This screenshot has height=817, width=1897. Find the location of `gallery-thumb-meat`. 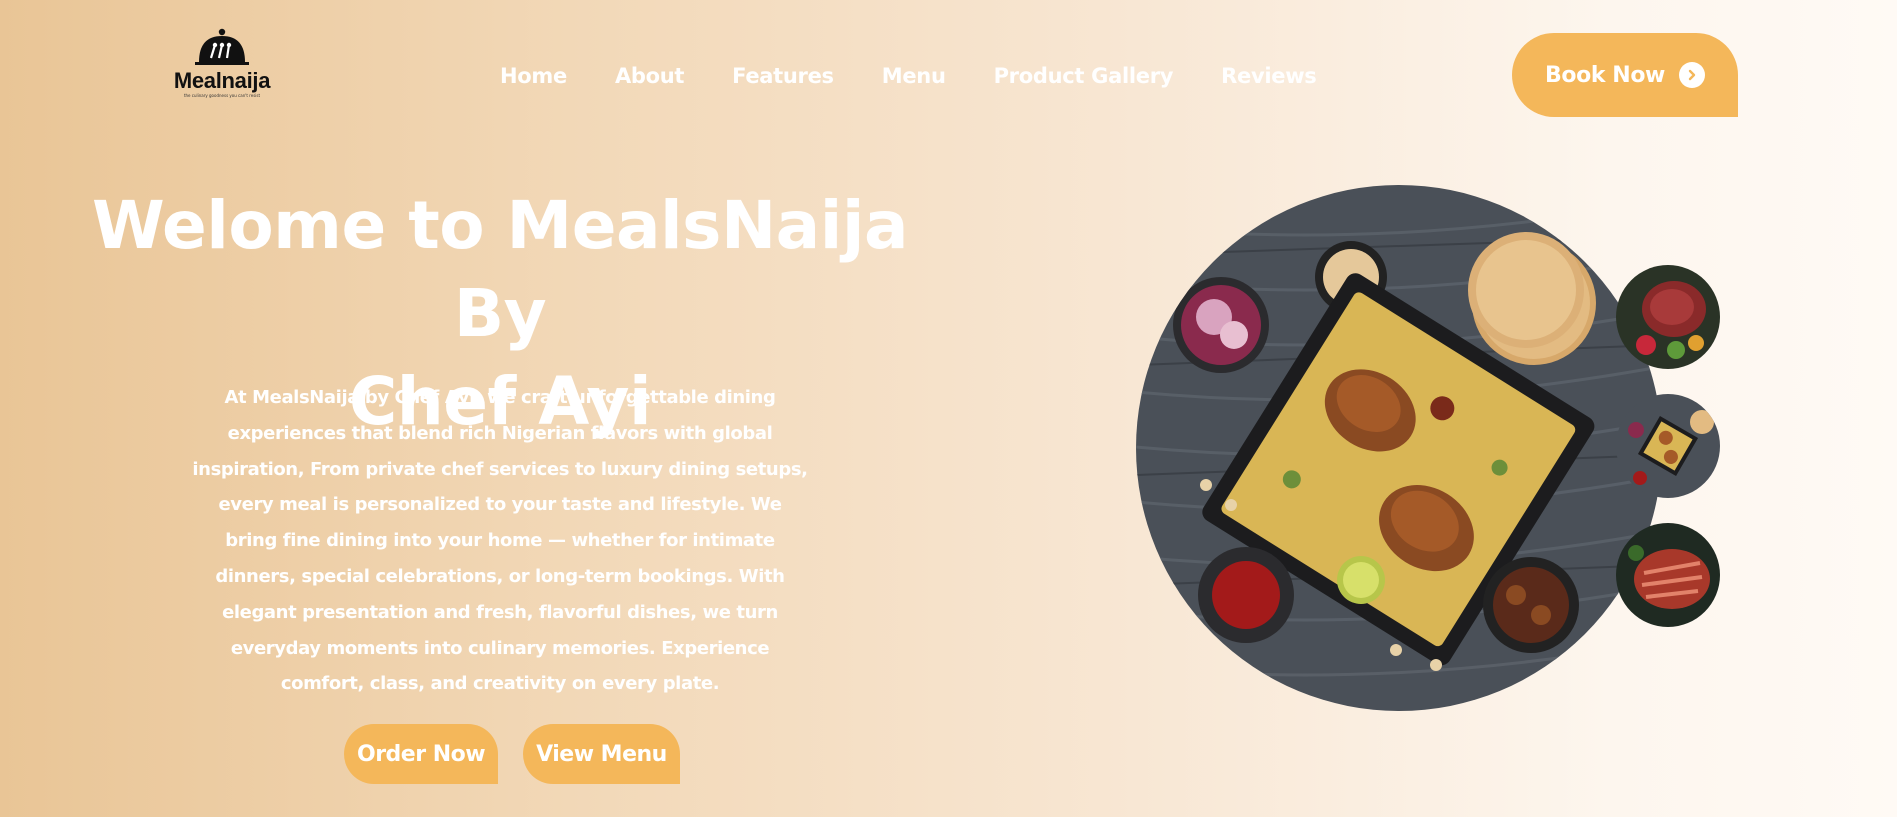

gallery-thumb-meat is located at coordinates (1668, 317).